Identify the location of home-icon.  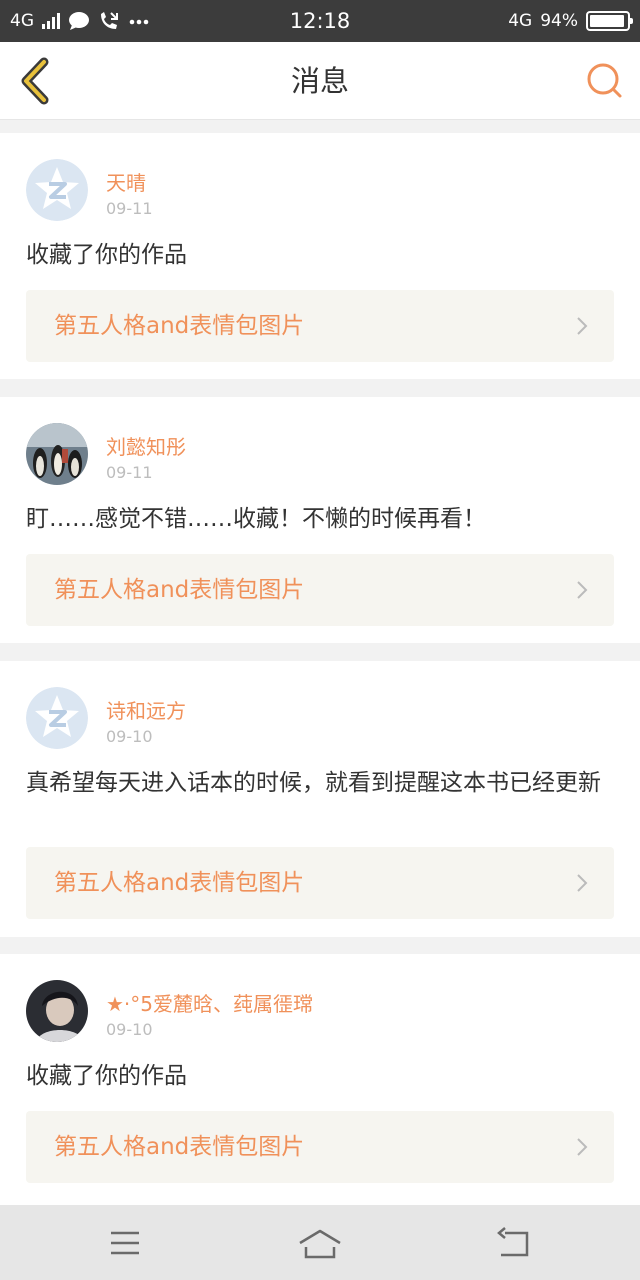
(320, 1243).